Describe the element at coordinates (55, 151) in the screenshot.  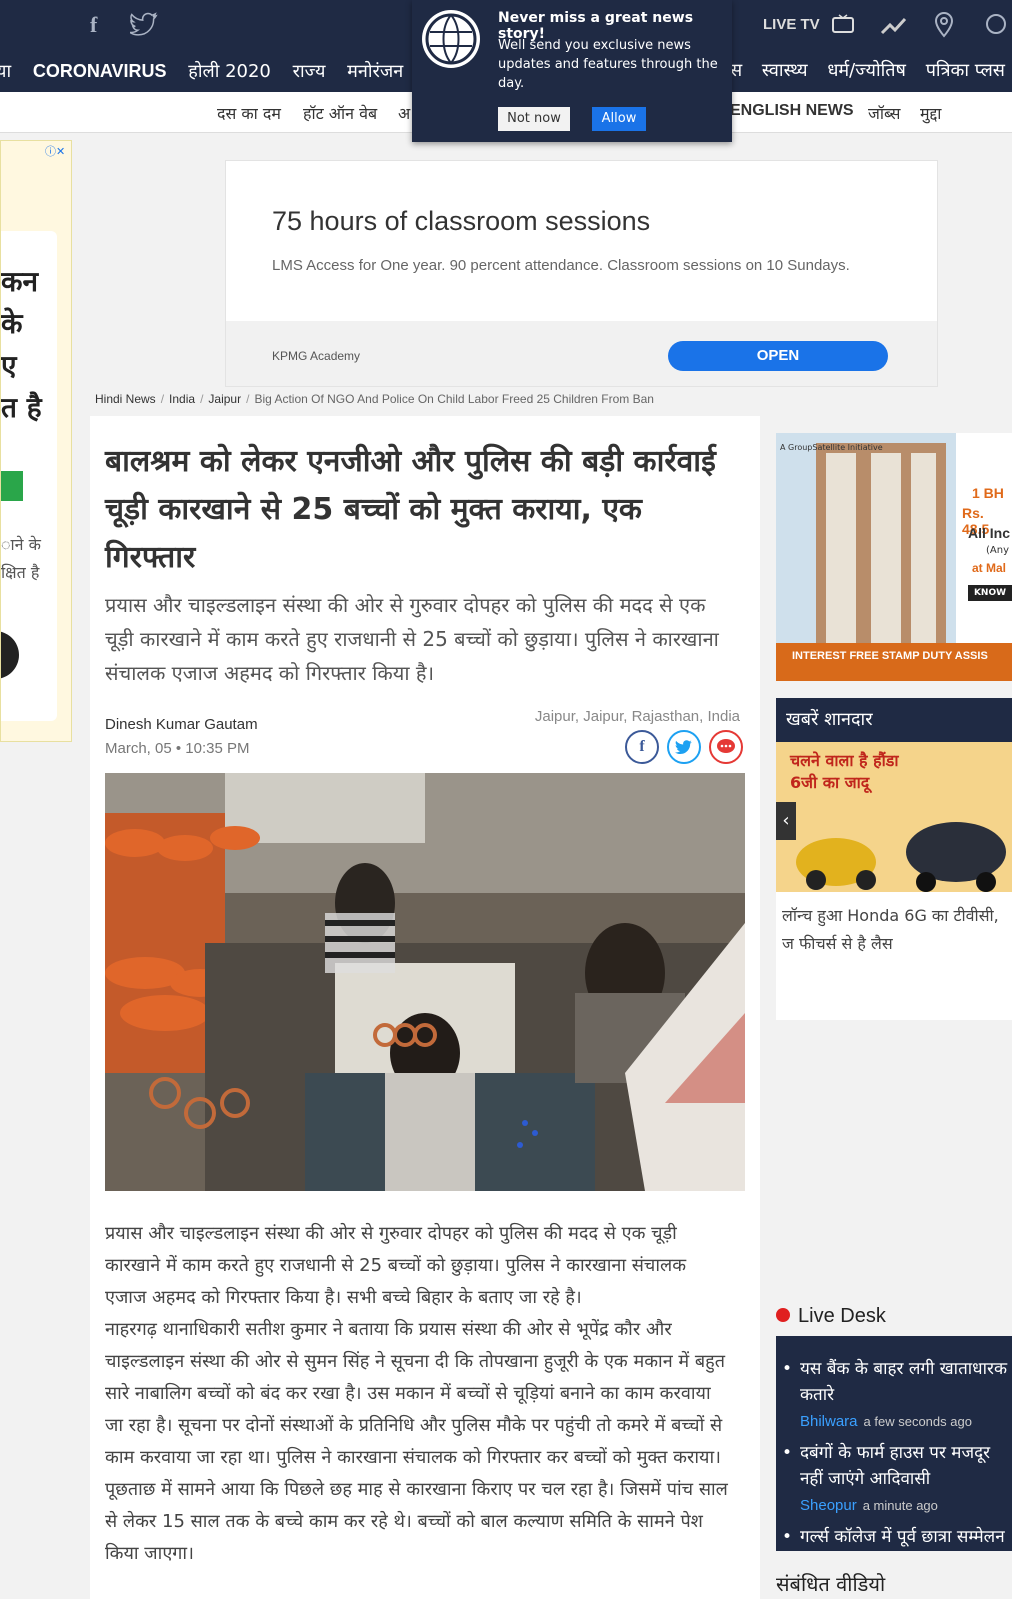
I see `ad-choices-icon: ⓘ✕` at that location.